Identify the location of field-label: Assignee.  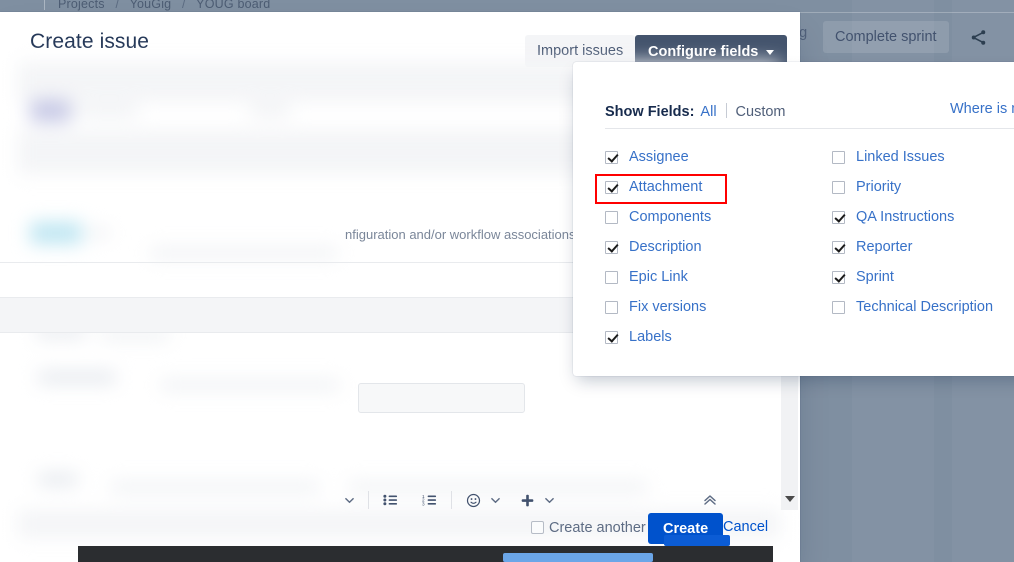
(659, 157).